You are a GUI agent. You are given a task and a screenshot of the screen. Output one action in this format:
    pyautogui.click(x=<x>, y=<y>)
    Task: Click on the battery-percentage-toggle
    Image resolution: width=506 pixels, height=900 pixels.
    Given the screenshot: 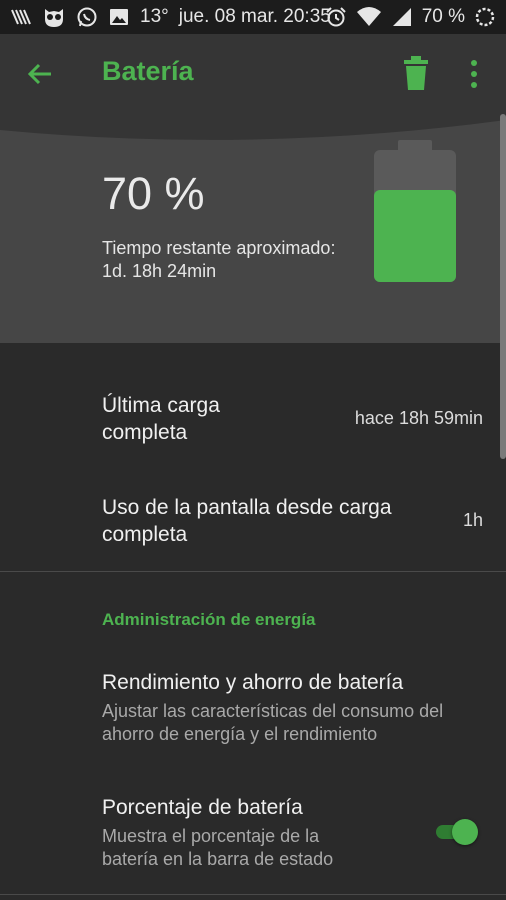 What is the action you would take?
    pyautogui.click(x=456, y=832)
    